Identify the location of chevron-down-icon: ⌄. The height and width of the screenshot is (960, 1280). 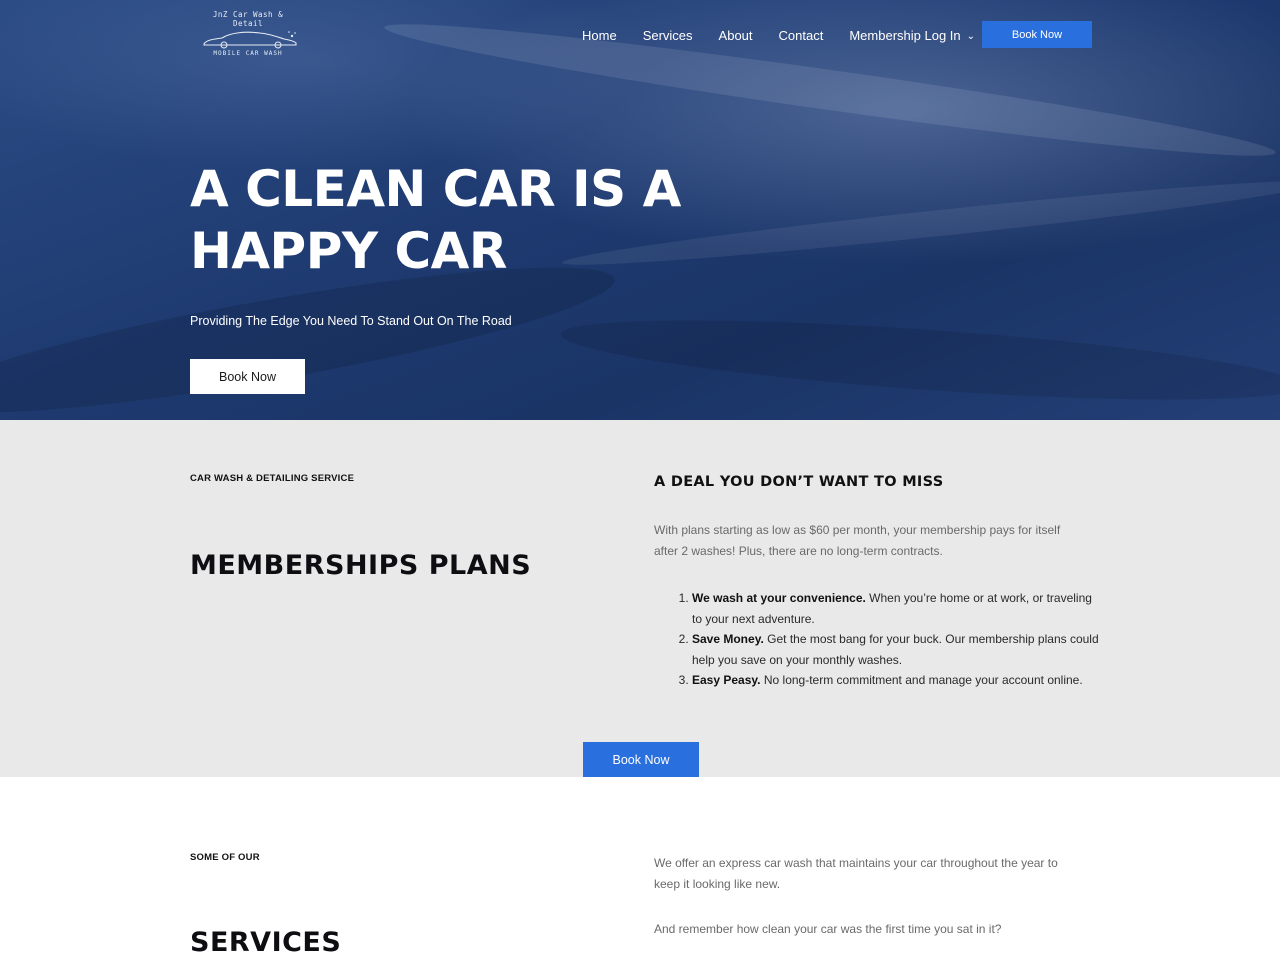
(971, 36).